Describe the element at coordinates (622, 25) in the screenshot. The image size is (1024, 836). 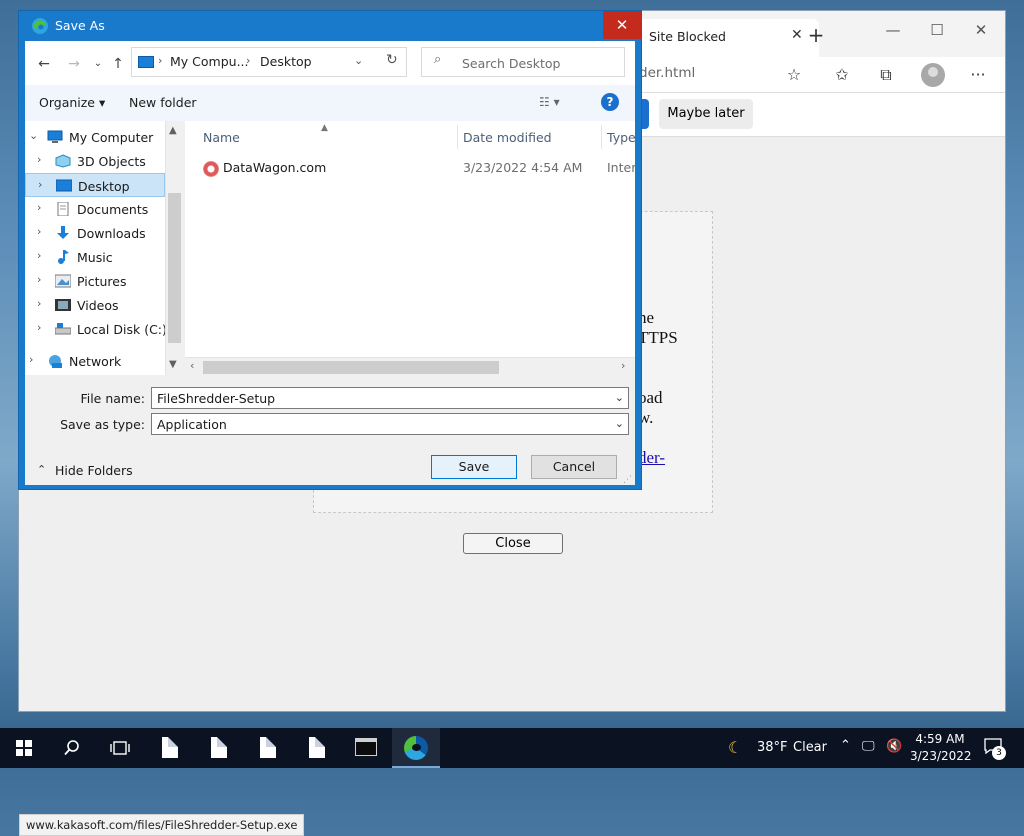
I see `dialog-close-button: ✕` at that location.